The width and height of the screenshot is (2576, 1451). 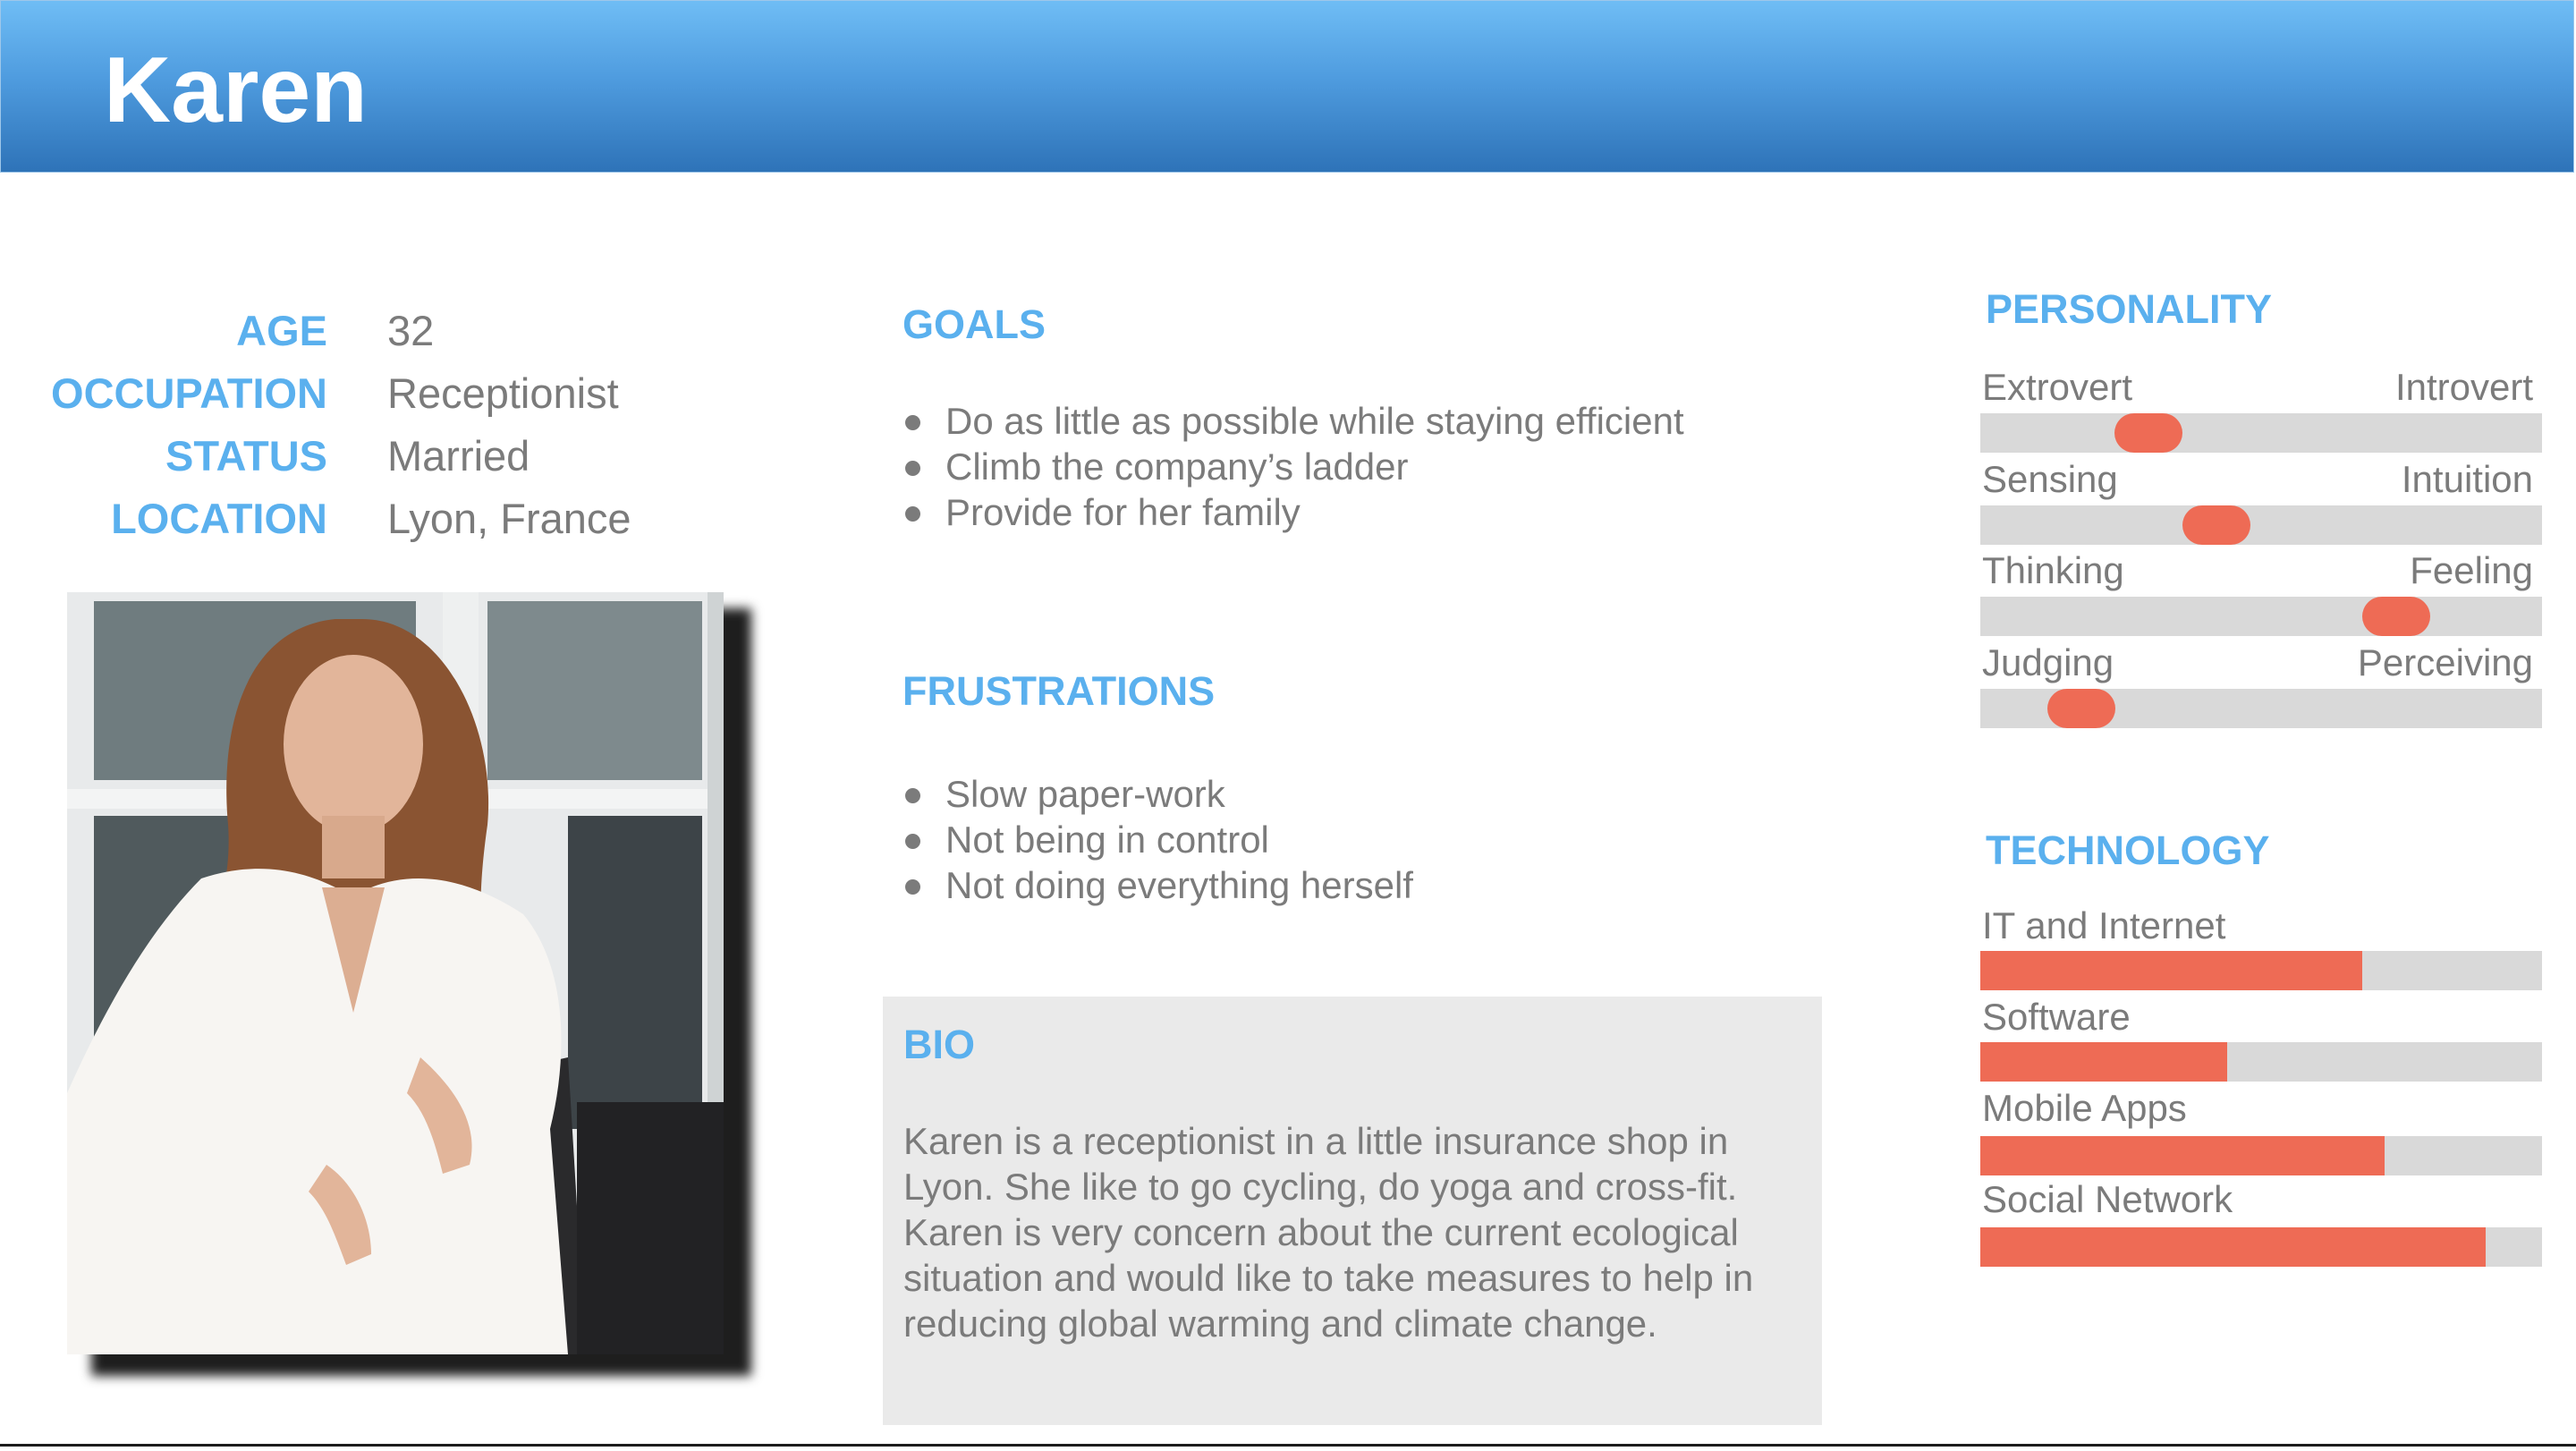 I want to click on tech-label: Social Network, so click(x=2107, y=1199).